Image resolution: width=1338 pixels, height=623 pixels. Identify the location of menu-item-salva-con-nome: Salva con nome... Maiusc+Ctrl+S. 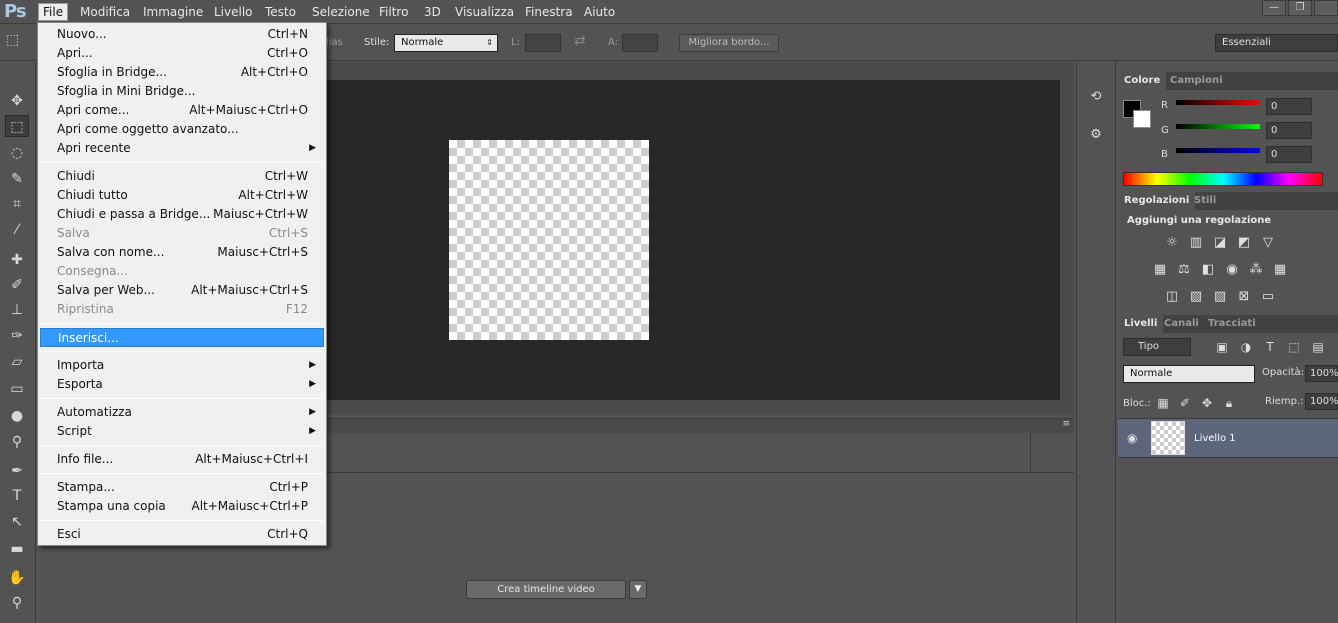
(182, 252).